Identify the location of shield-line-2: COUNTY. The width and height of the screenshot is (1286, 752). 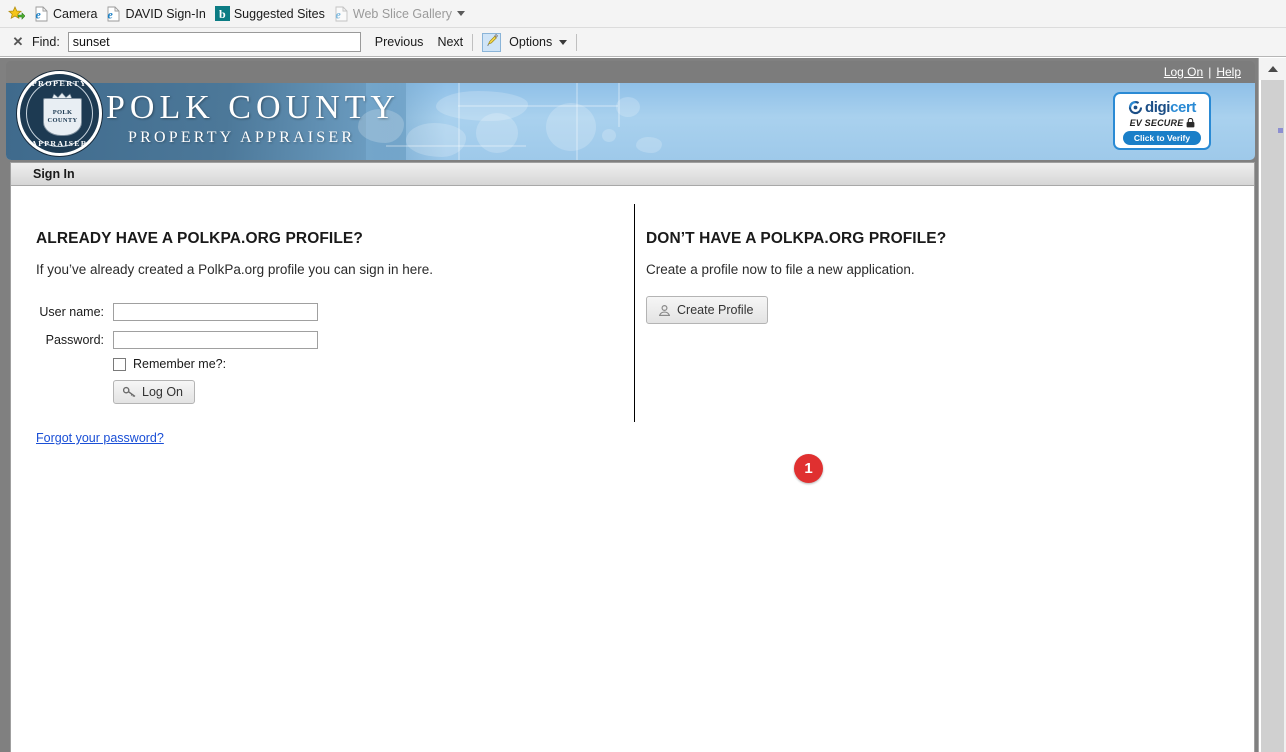
(62, 120).